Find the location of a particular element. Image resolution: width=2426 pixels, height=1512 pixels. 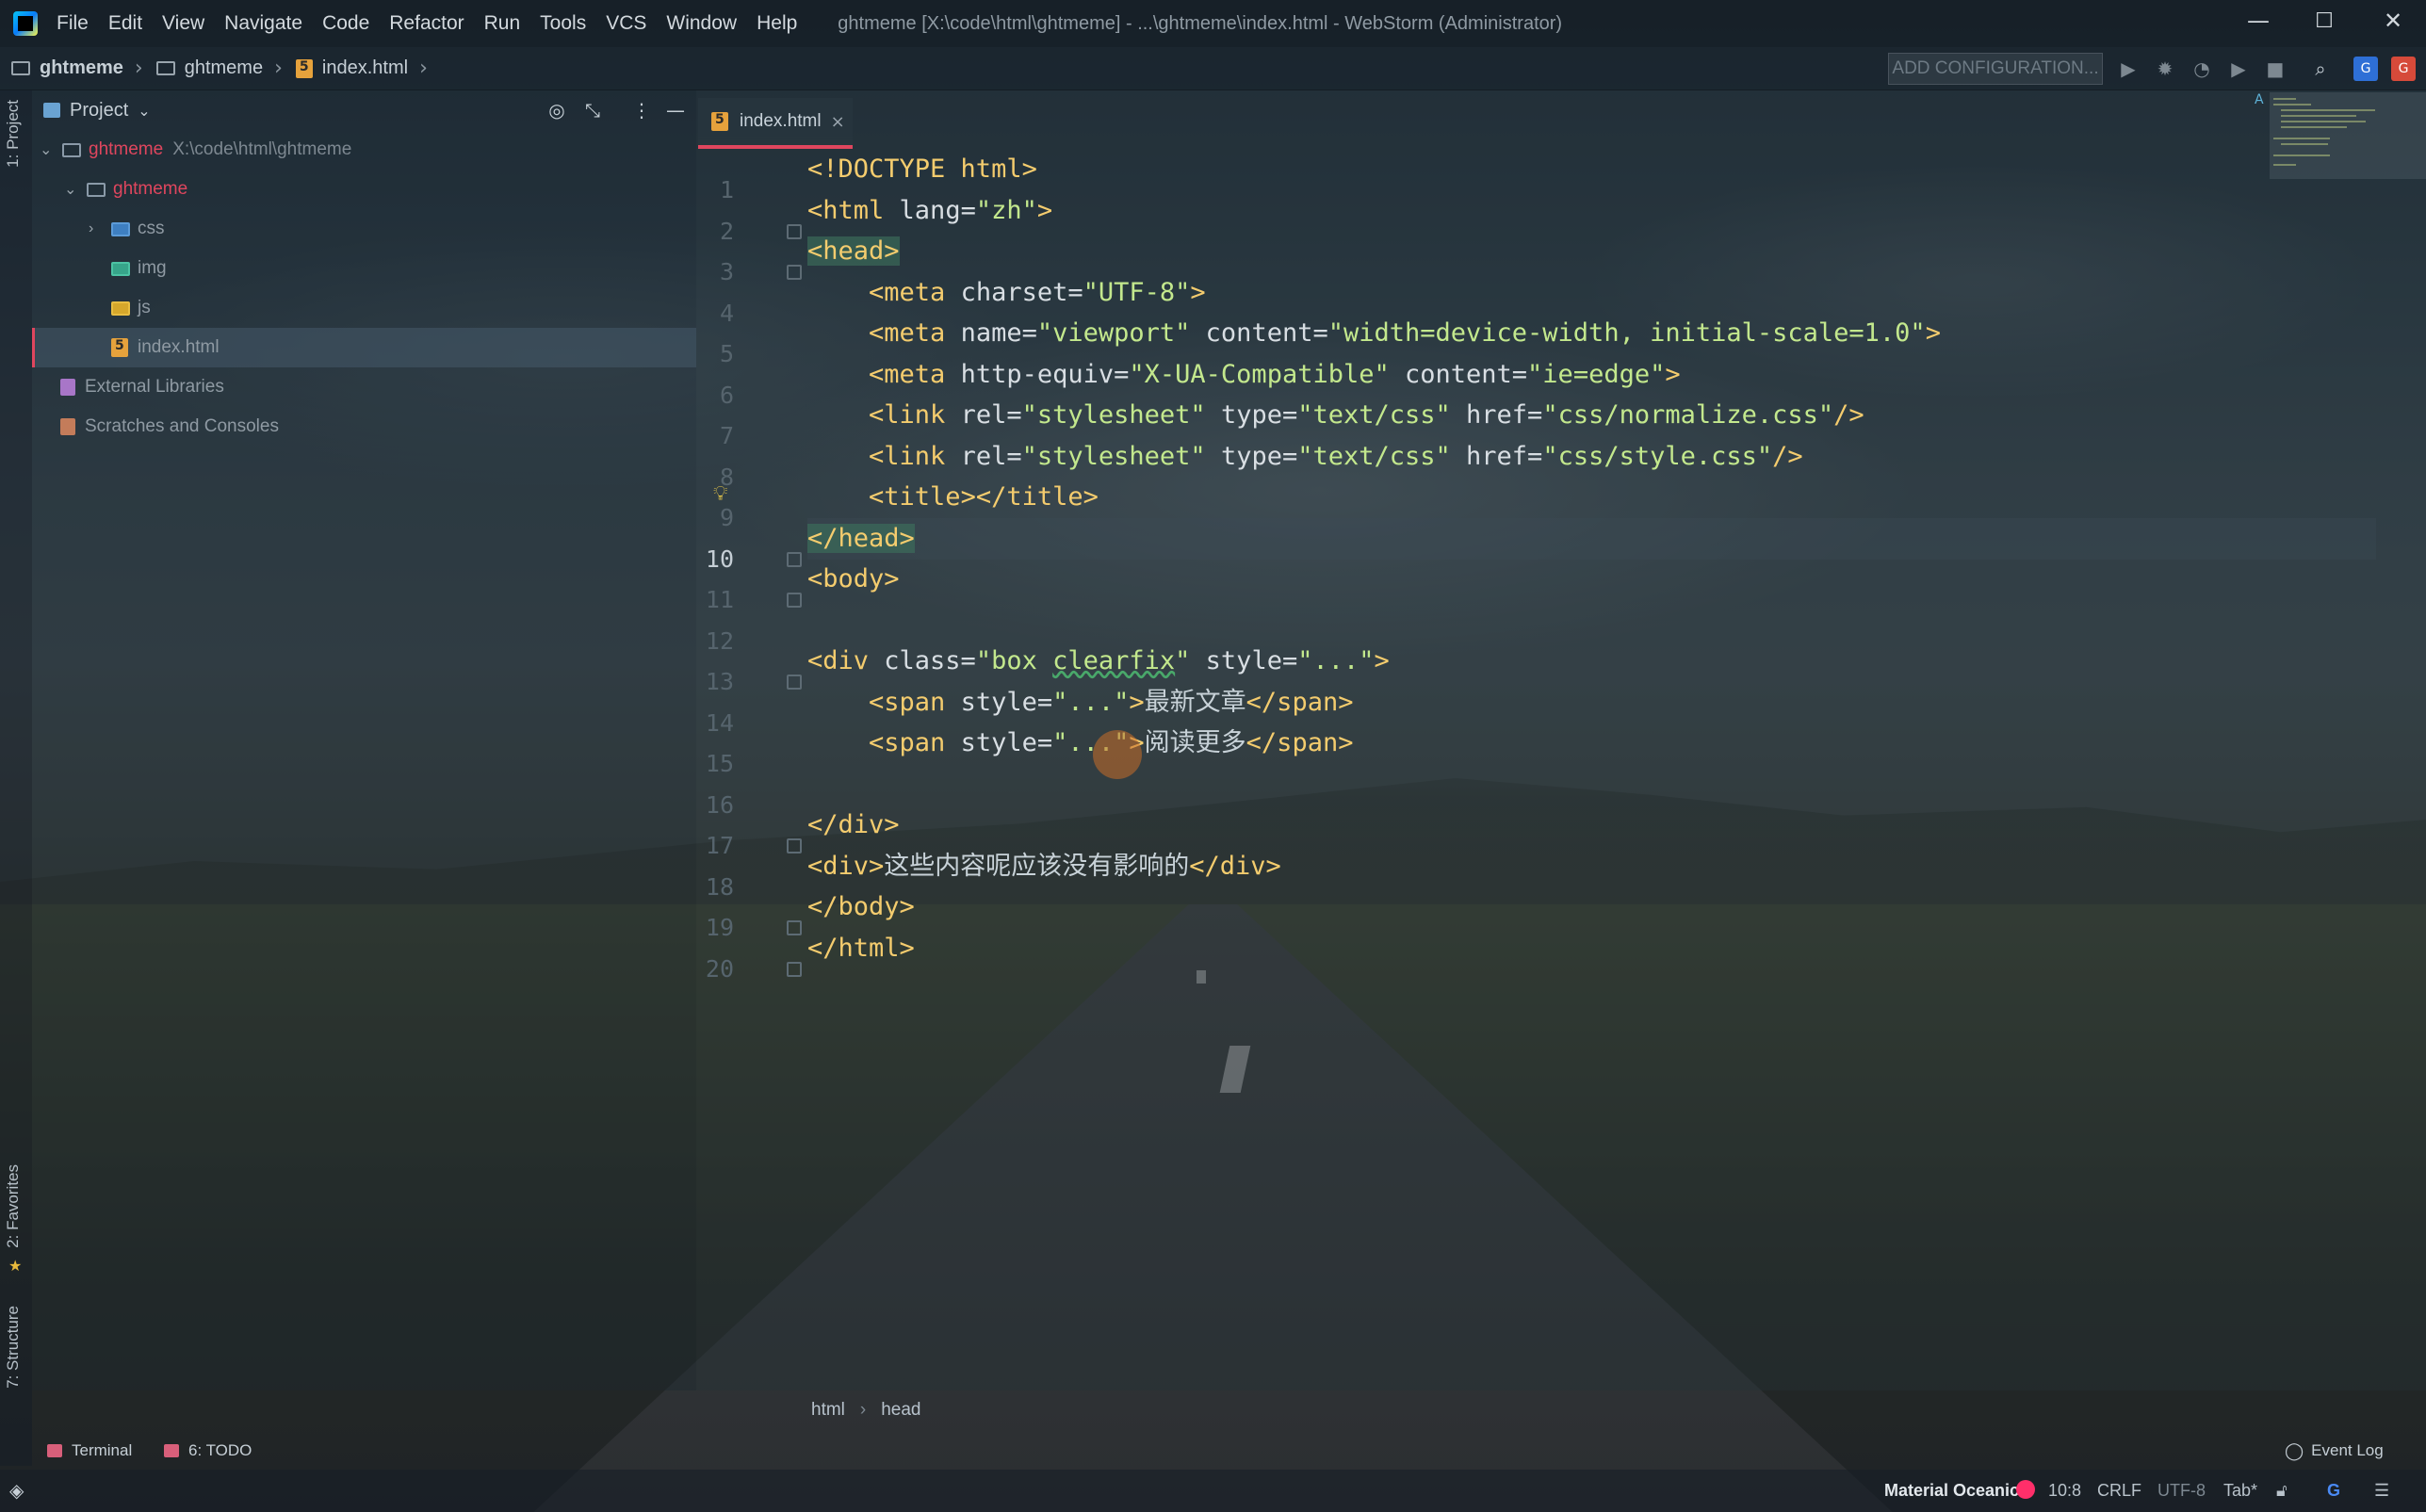

tree-item-external-libraries: External Libraries is located at coordinates (364, 387).